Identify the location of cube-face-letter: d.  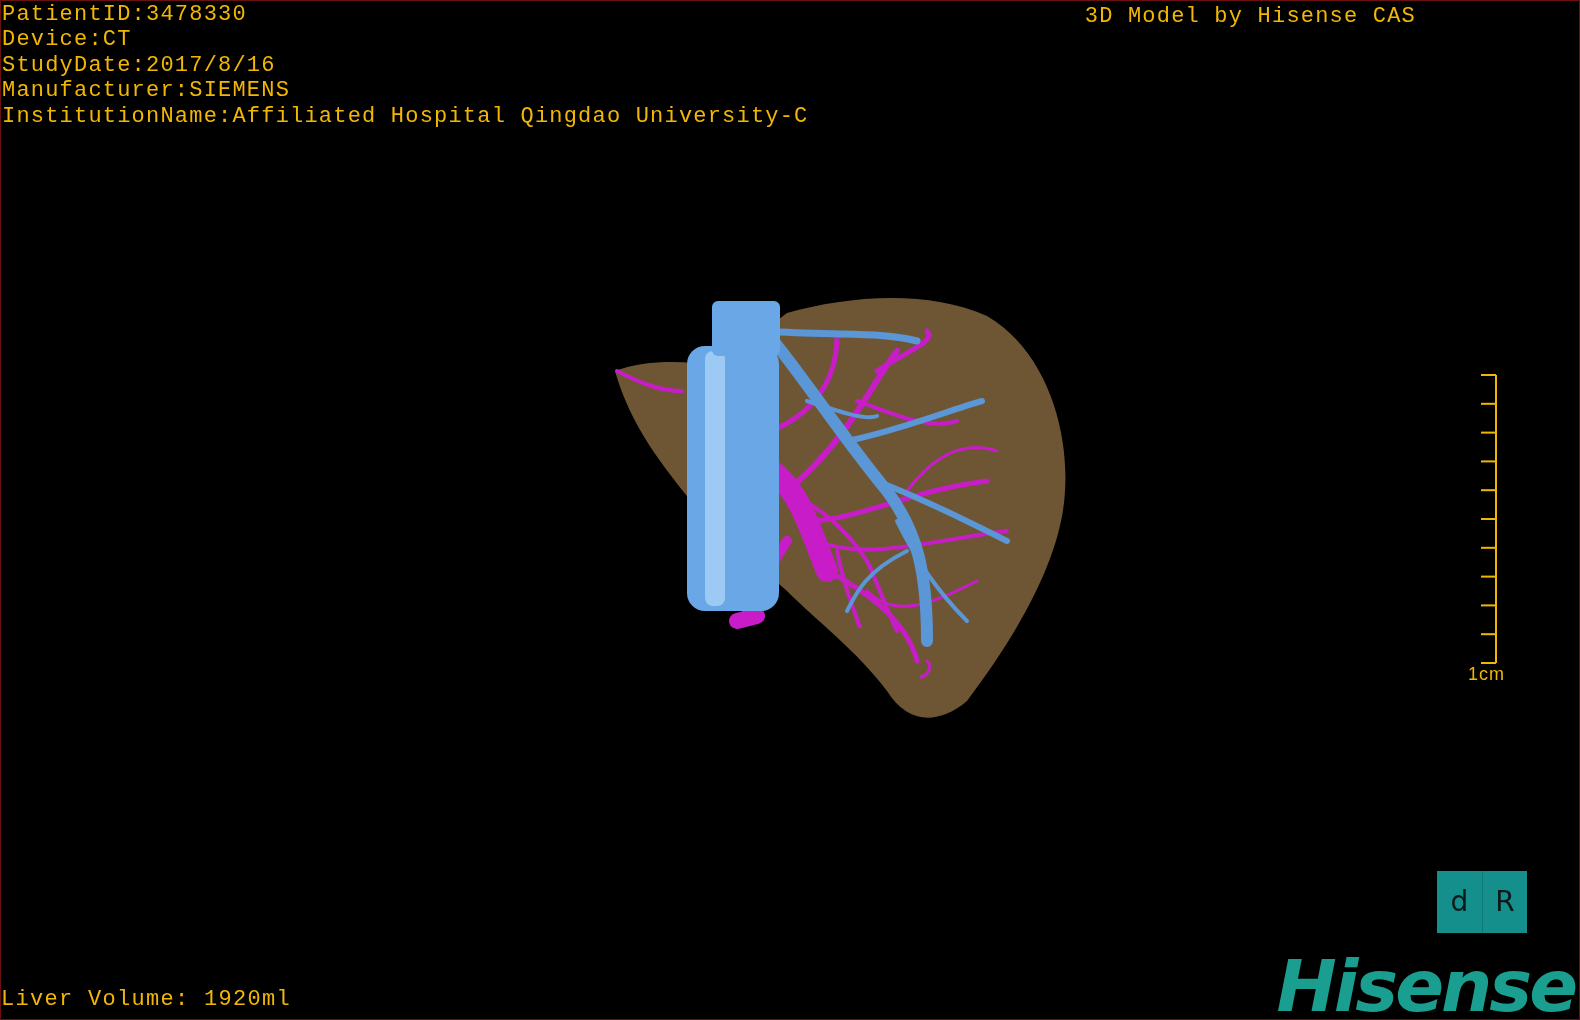
(1459, 902).